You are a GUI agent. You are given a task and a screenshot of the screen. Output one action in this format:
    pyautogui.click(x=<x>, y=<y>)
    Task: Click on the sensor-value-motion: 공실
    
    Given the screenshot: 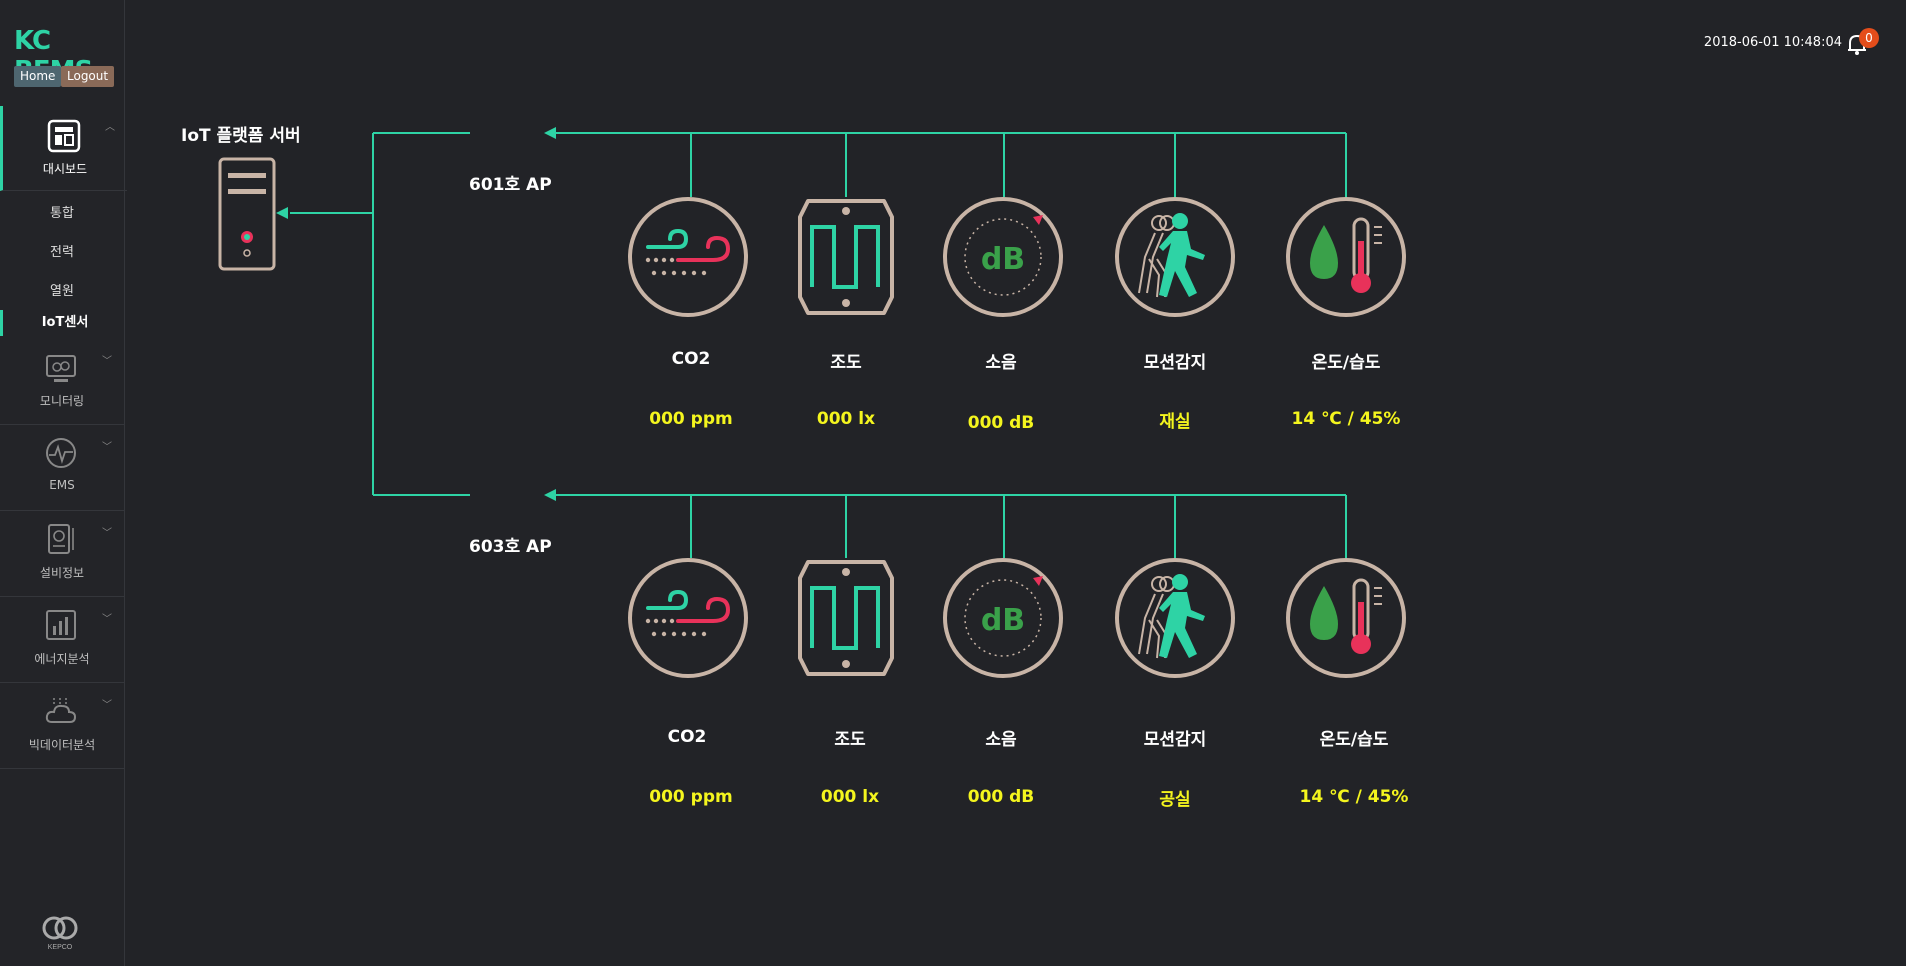 What is the action you would take?
    pyautogui.click(x=1175, y=800)
    